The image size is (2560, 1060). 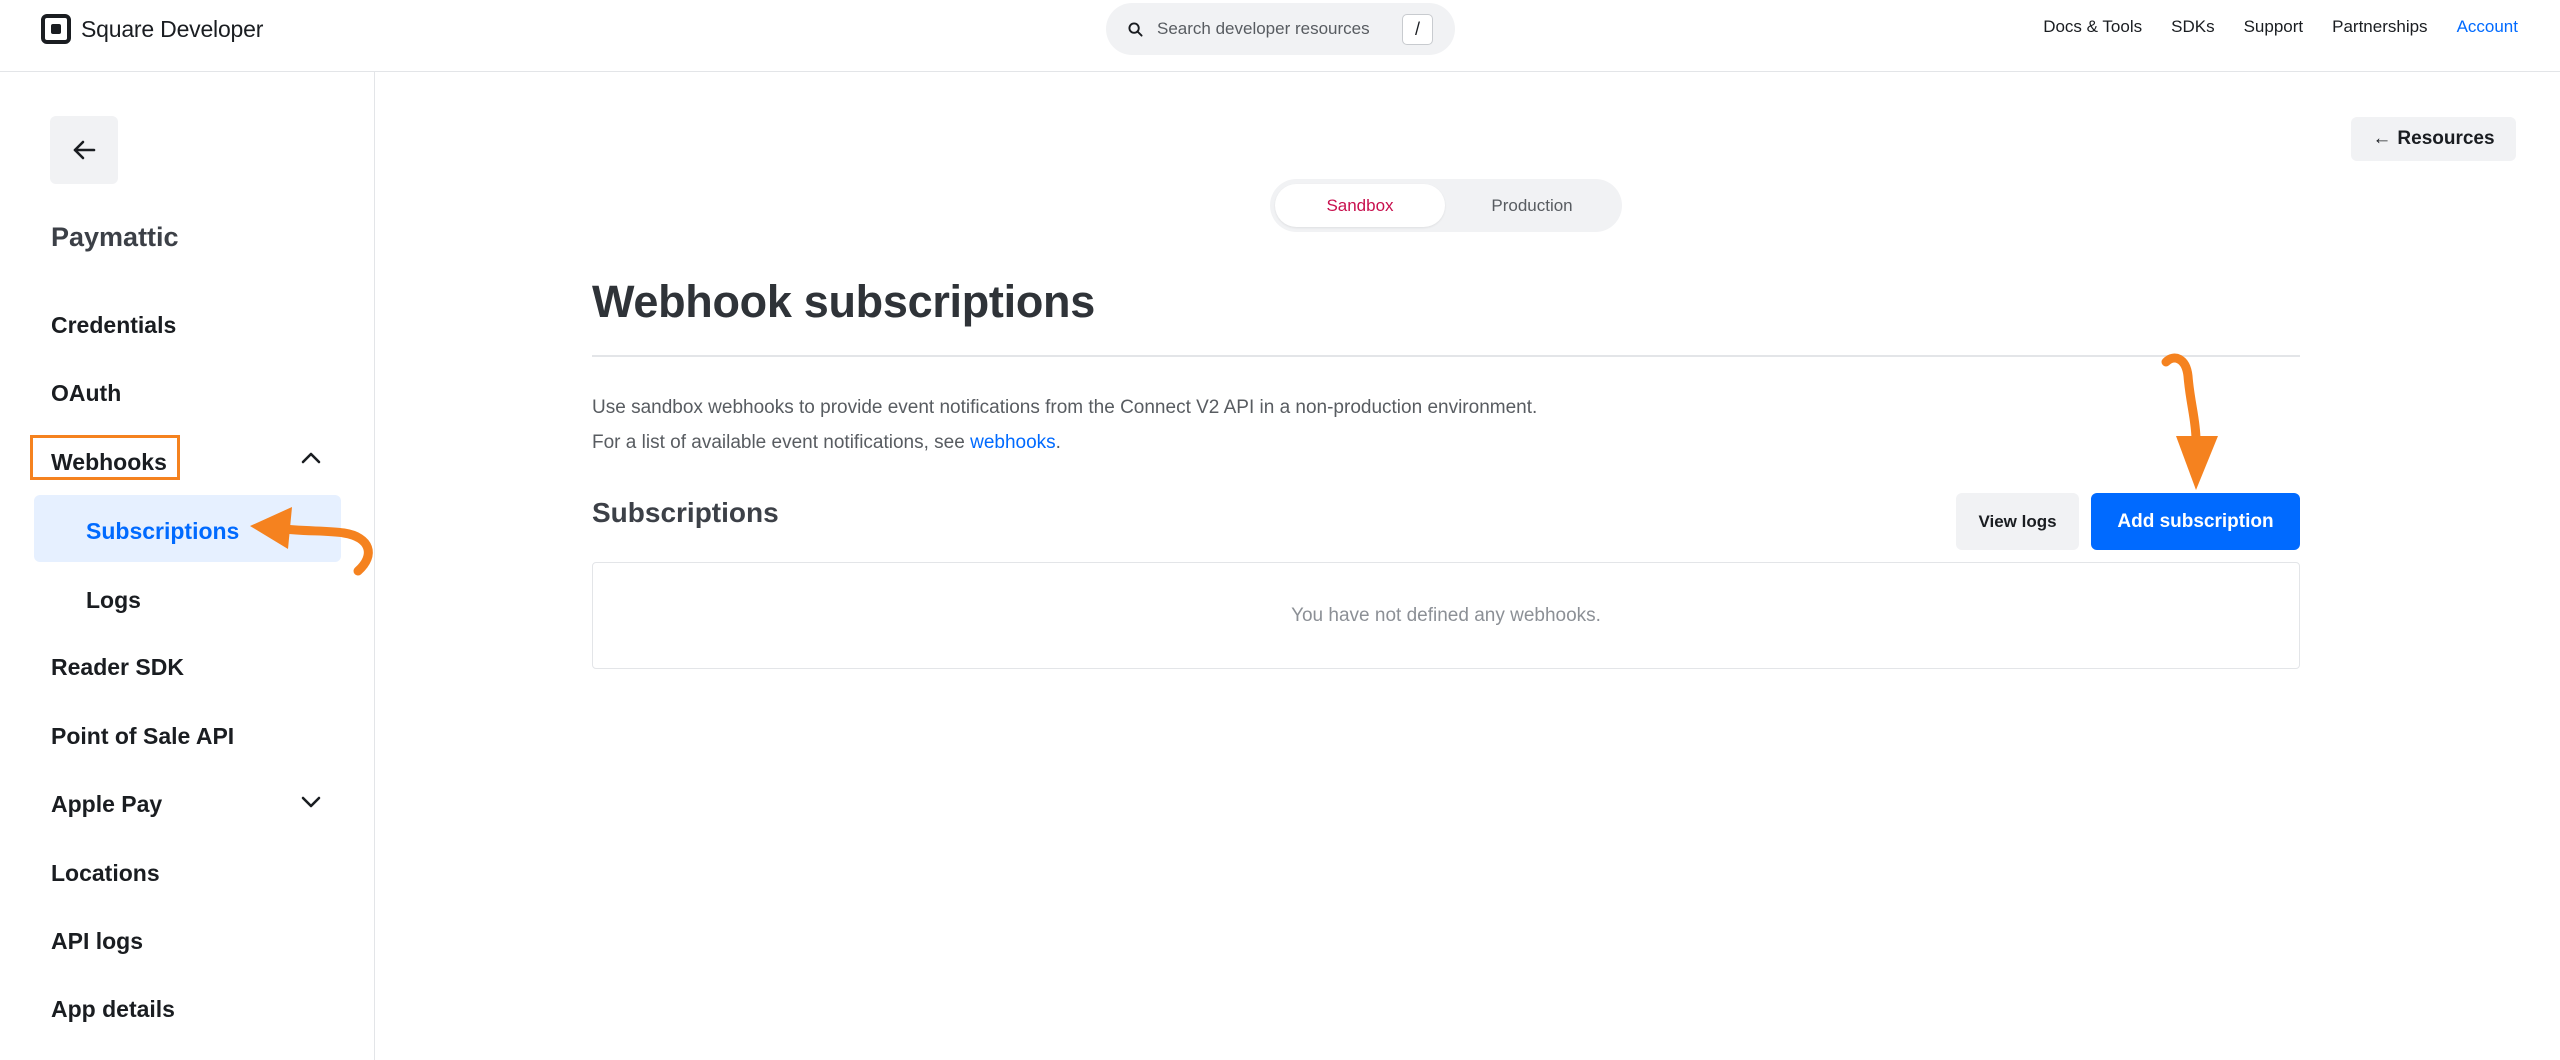 I want to click on sidebar-item-logs: Logs, so click(x=113, y=600).